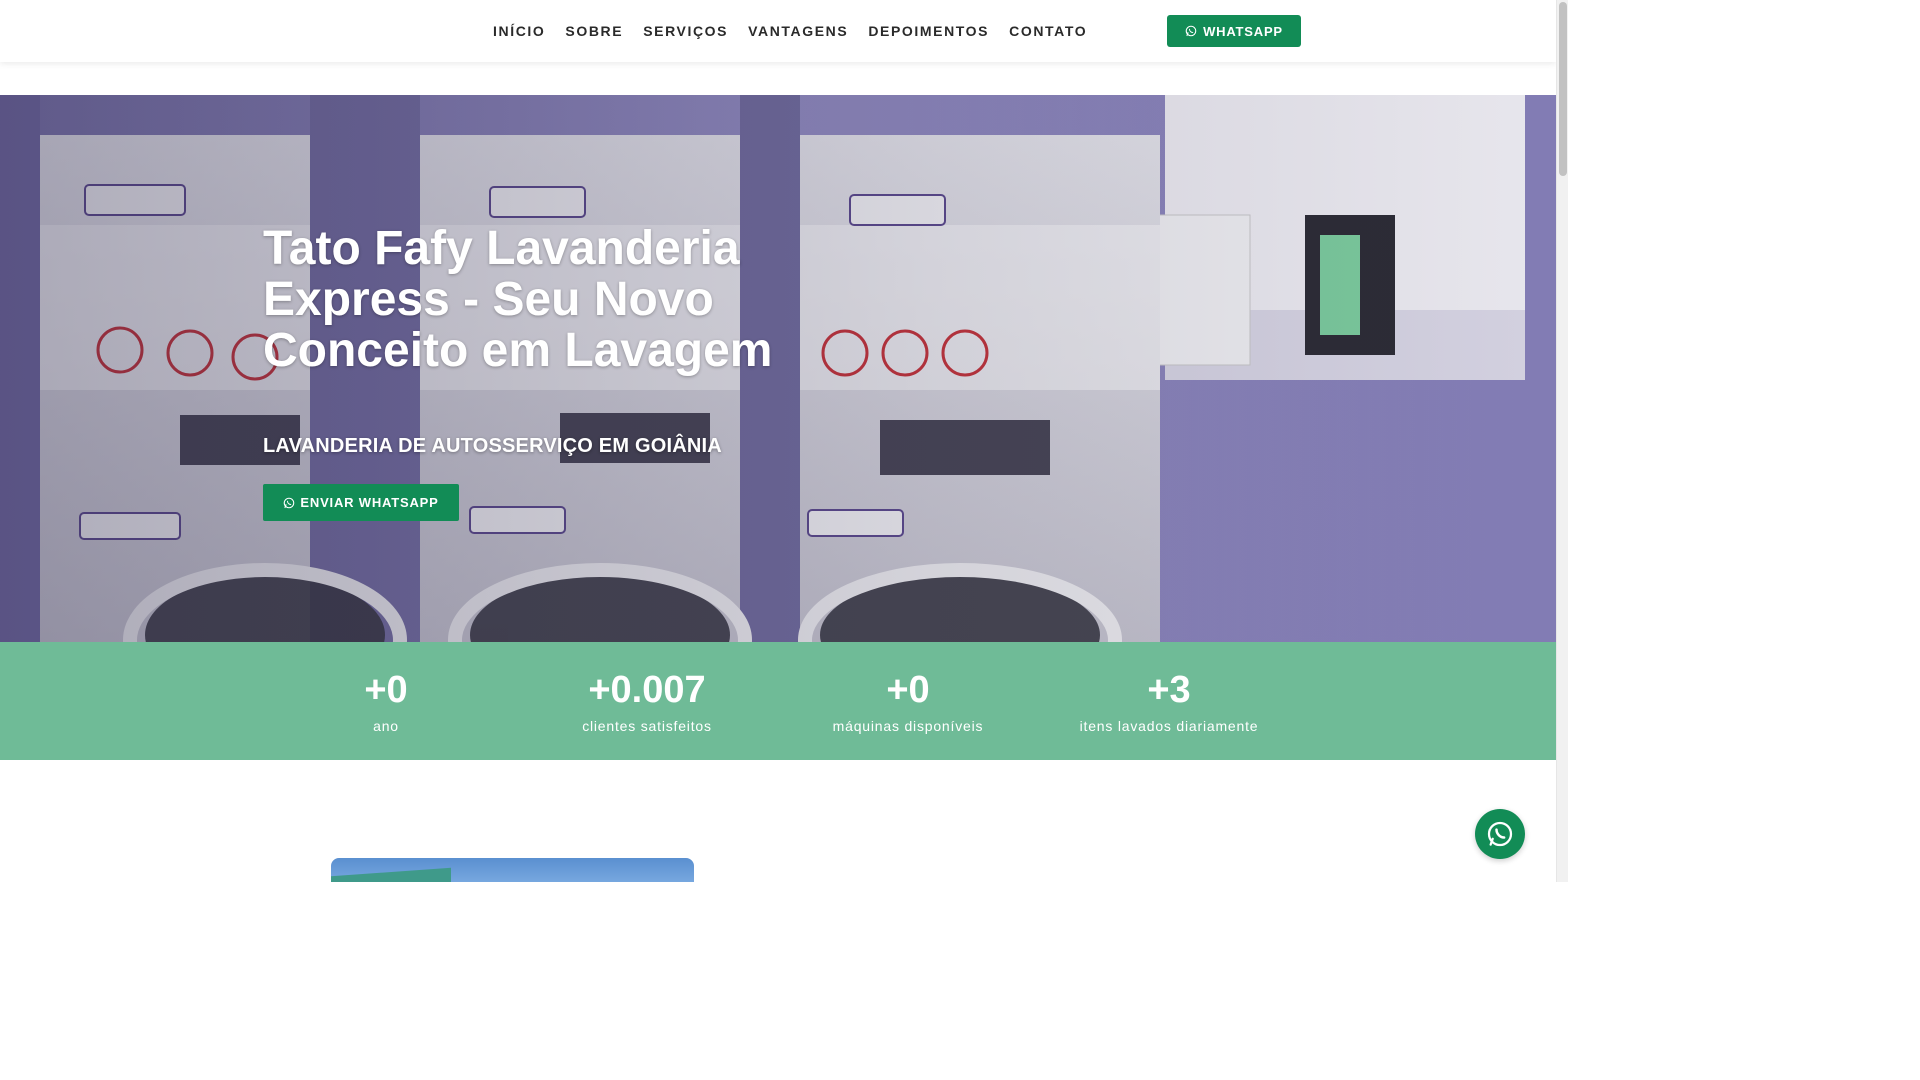 This screenshot has width=1920, height=1080. I want to click on nav-sobre: SOBRE, so click(594, 31).